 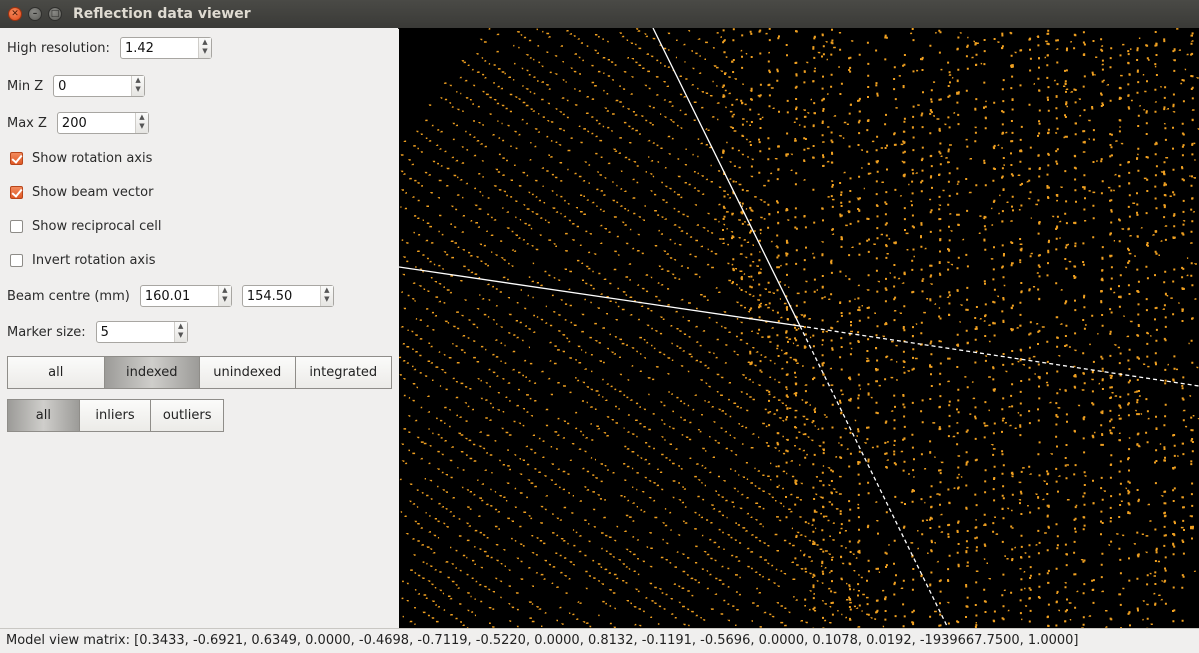 I want to click on outlier-inliers-button: inliers, so click(x=115, y=415).